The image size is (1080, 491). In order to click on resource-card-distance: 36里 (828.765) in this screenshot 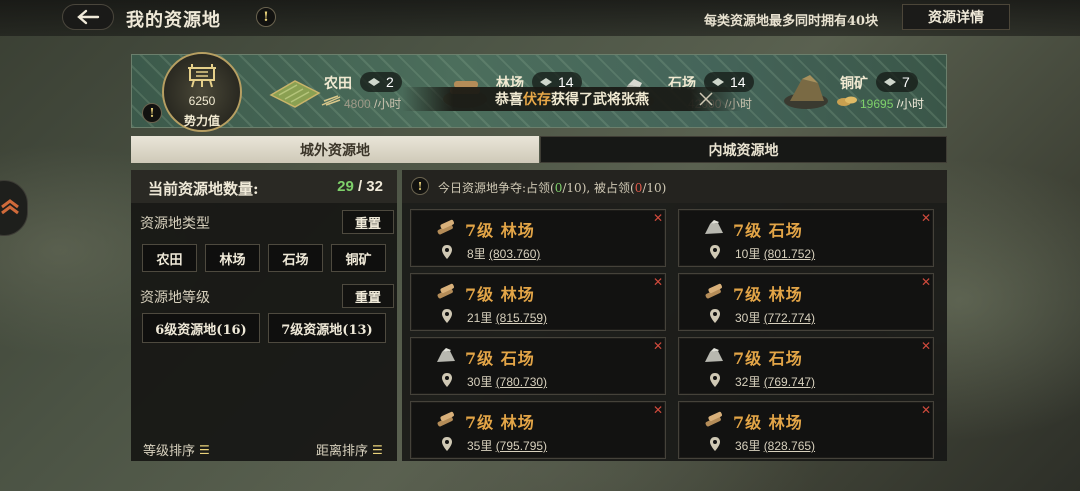, I will do `click(775, 445)`.